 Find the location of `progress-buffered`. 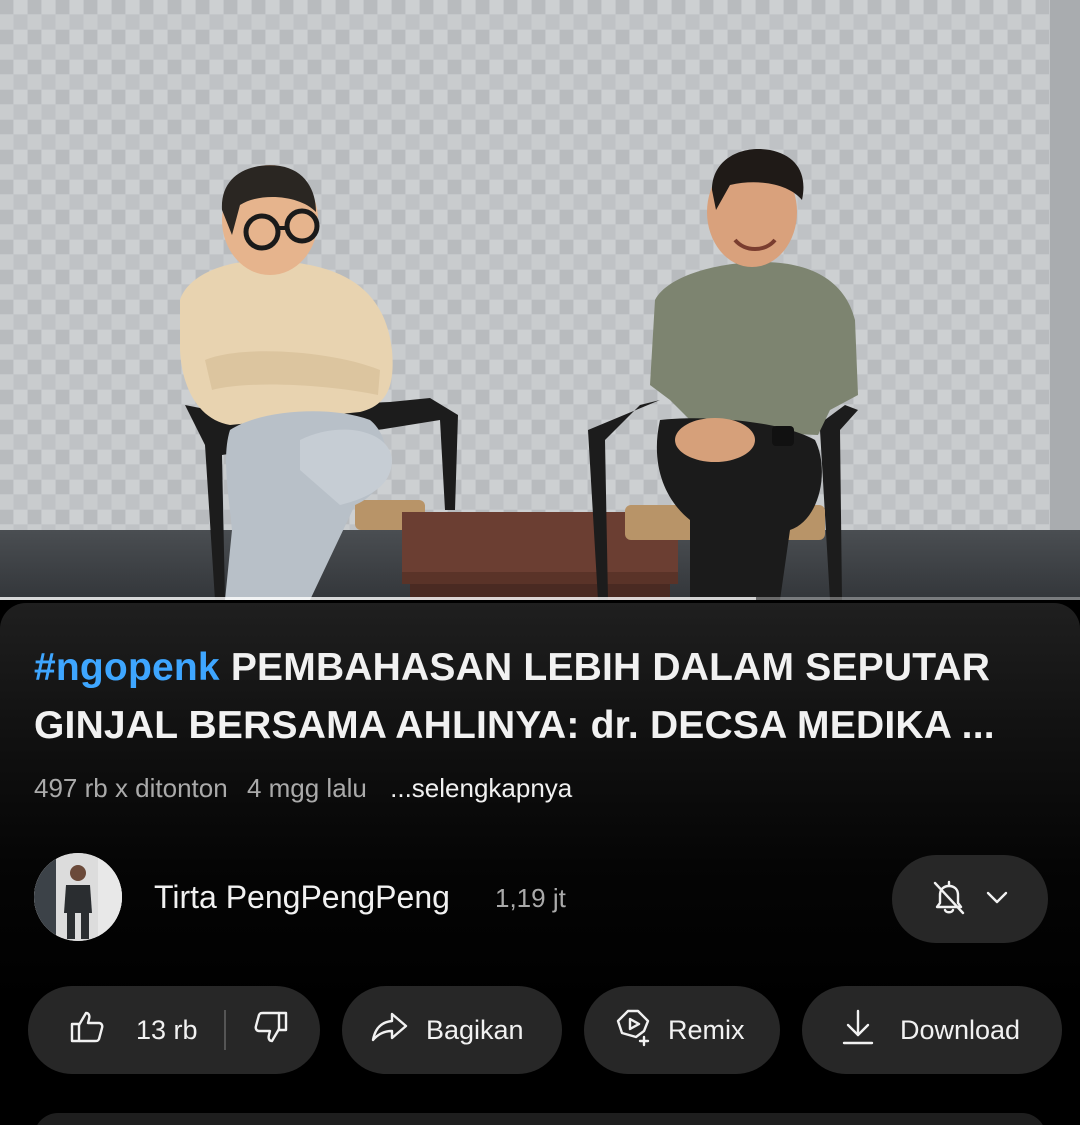

progress-buffered is located at coordinates (378, 598).